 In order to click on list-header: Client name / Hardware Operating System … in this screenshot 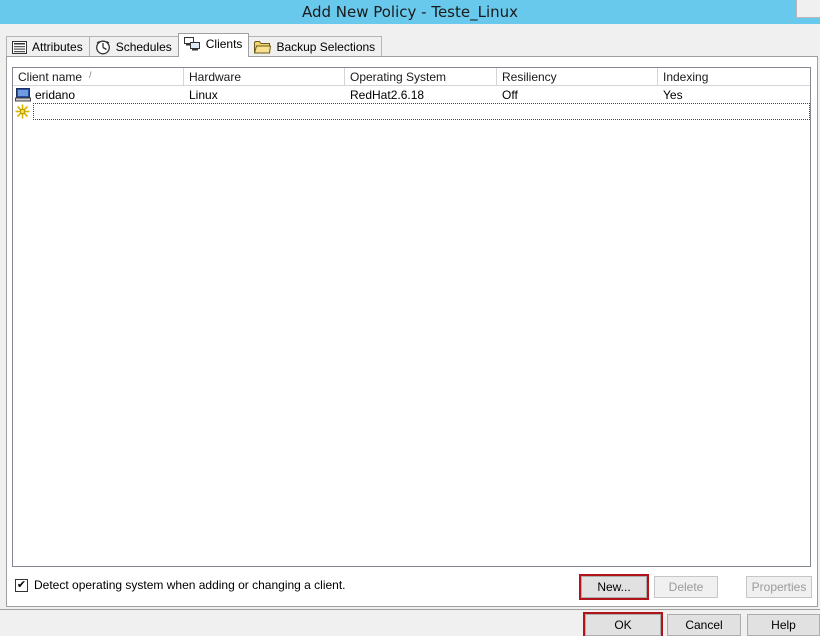, I will do `click(411, 77)`.